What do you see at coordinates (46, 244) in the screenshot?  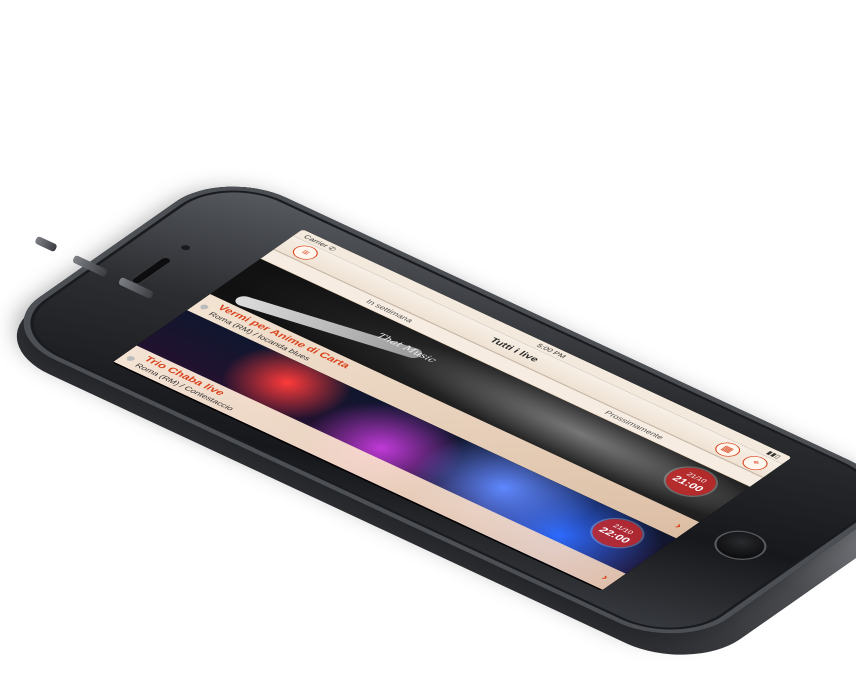 I see `mute-switch` at bounding box center [46, 244].